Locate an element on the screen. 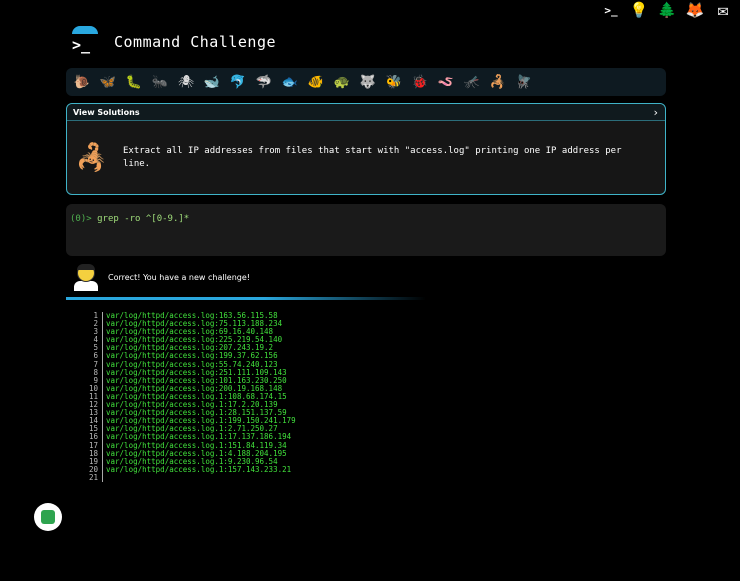 The width and height of the screenshot is (740, 581). chat-icon is located at coordinates (48, 517).